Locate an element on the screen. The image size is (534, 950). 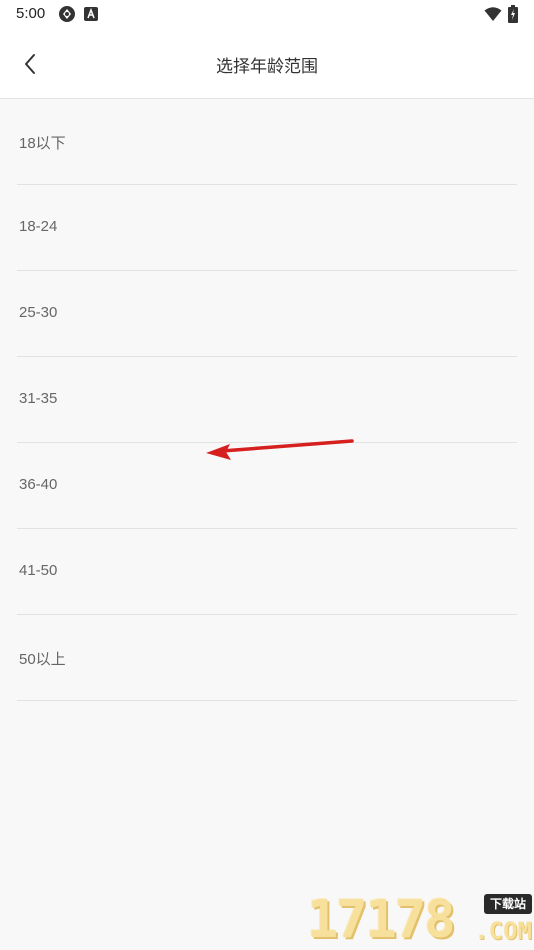
app-notification-icon is located at coordinates (91, 16).